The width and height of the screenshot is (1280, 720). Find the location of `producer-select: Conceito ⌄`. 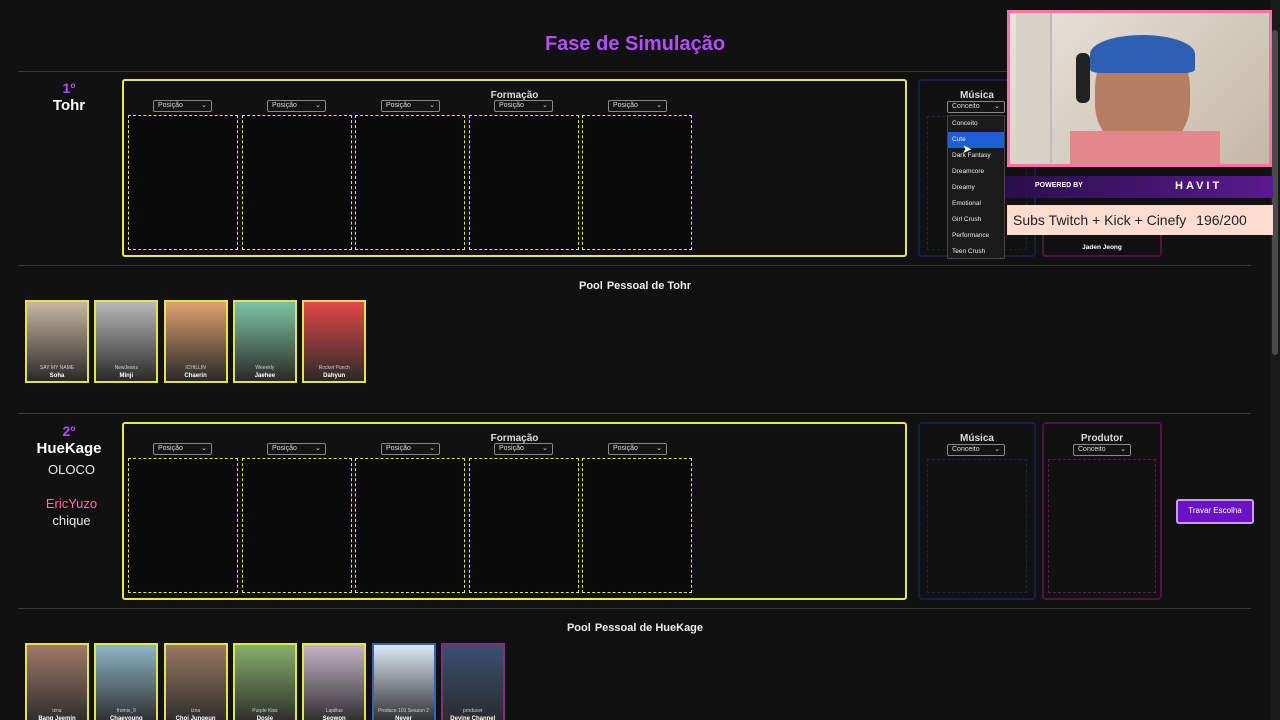

producer-select: Conceito ⌄ is located at coordinates (1102, 450).